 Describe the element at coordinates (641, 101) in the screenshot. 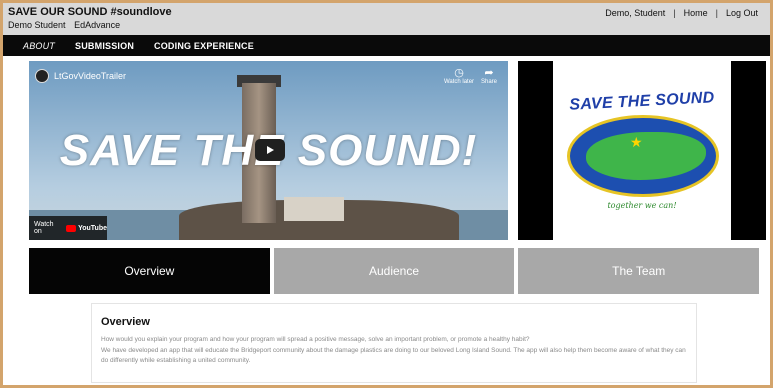

I see `logo-title: SAVE THE SOUND` at that location.